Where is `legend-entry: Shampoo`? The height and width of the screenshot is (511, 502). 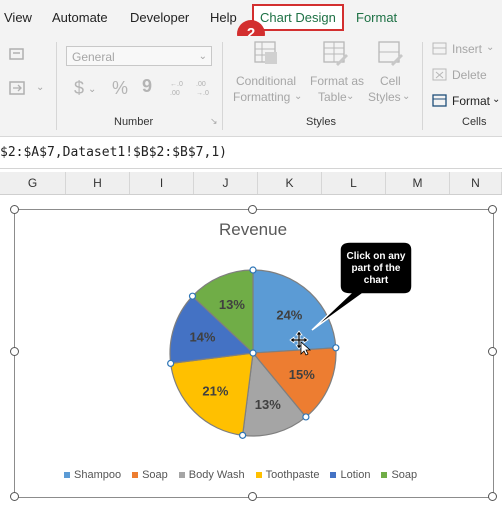 legend-entry: Shampoo is located at coordinates (92, 475).